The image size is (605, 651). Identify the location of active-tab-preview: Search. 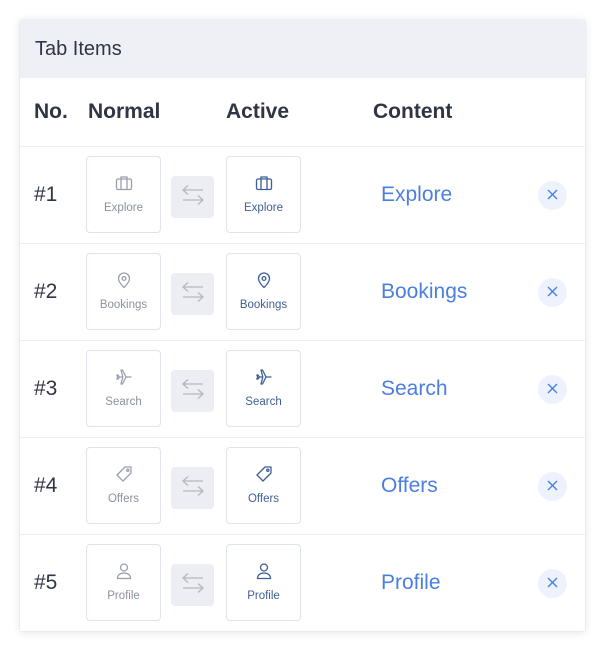
(263, 388).